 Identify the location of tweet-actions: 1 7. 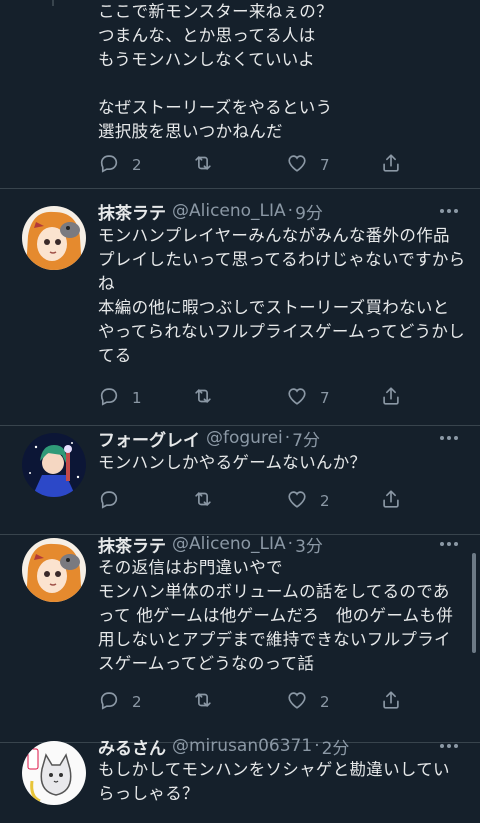
(258, 398).